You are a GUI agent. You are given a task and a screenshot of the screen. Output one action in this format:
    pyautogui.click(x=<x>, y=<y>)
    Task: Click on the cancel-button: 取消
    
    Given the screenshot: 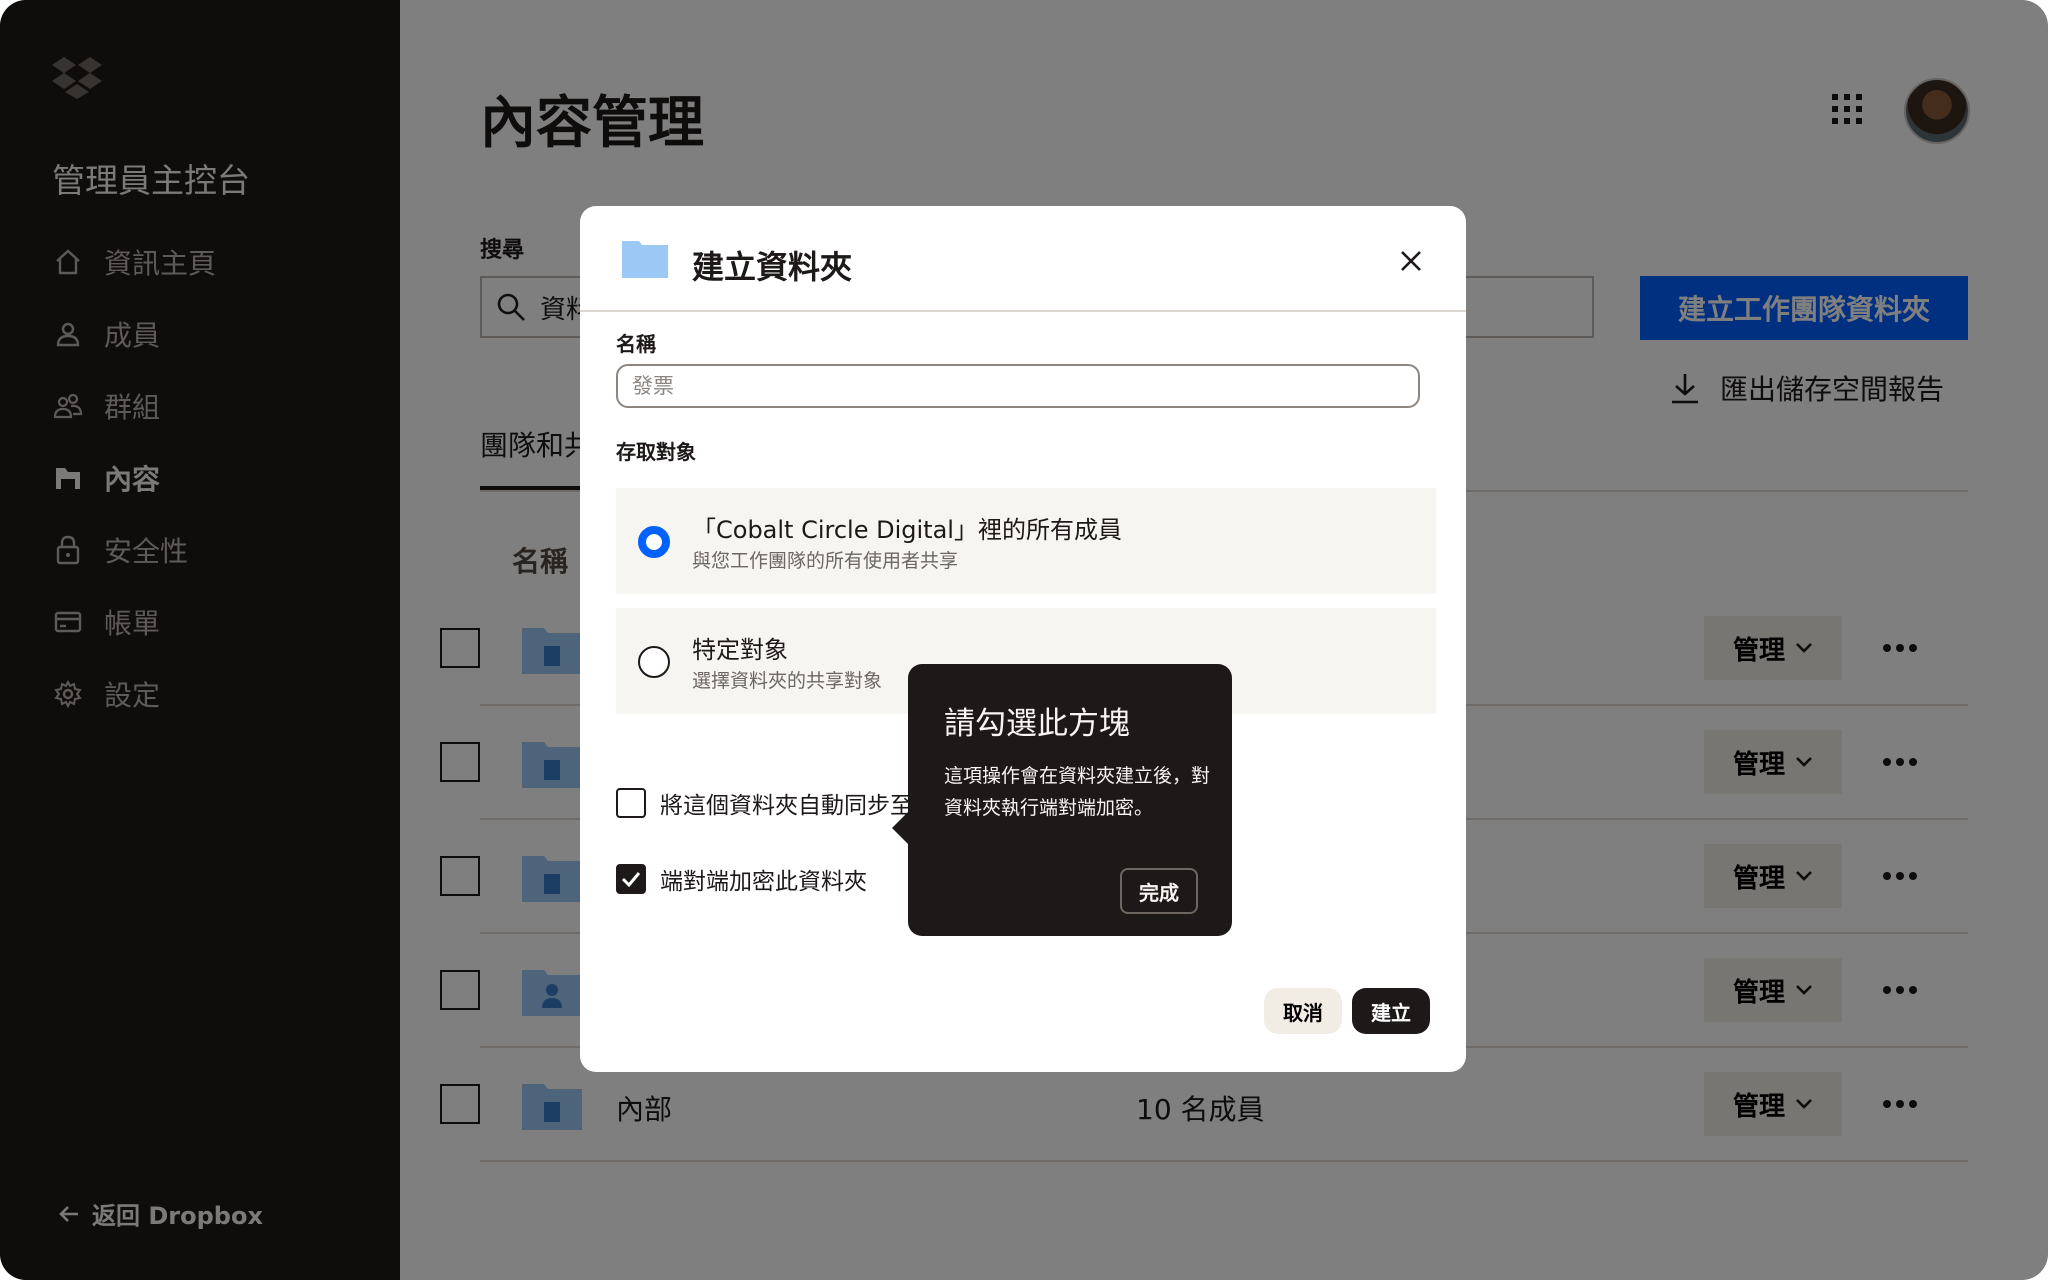 What is the action you would take?
    pyautogui.click(x=1303, y=1011)
    